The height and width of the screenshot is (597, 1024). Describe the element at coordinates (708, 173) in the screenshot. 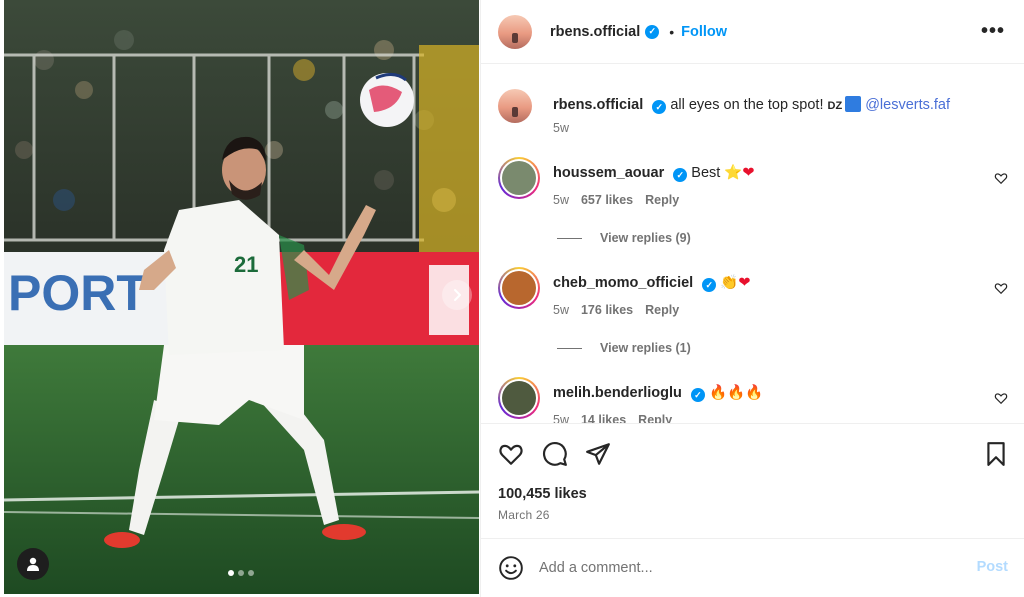

I see `comment-text: Best` at that location.